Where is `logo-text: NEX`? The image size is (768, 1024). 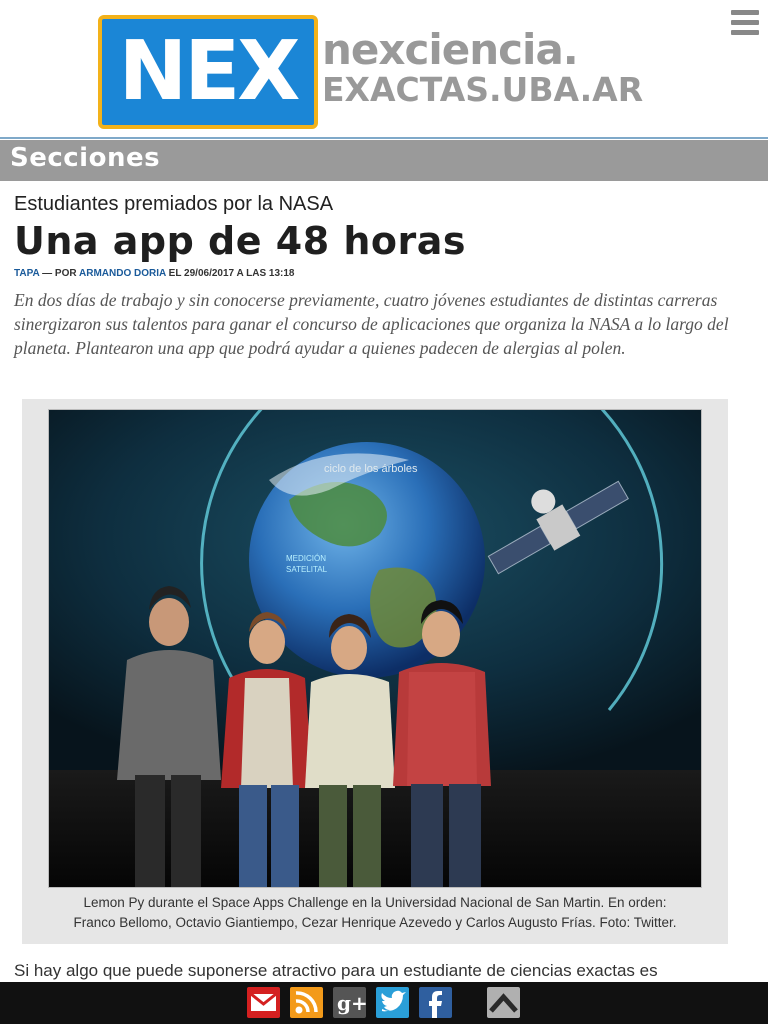 logo-text: NEX is located at coordinates (209, 71).